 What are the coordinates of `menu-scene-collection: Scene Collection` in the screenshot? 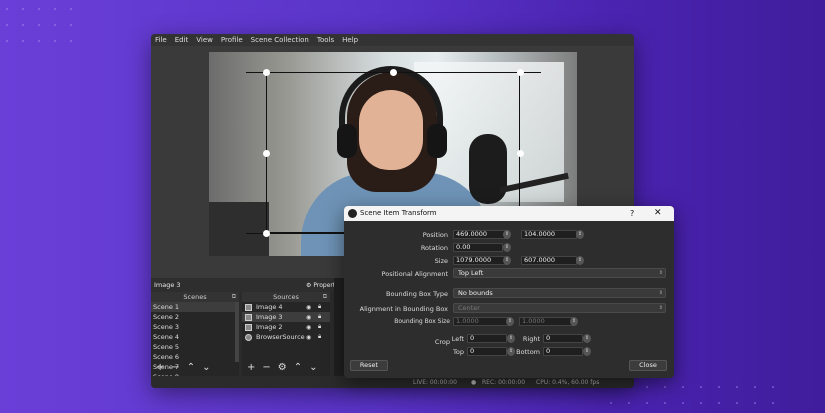 It's located at (280, 40).